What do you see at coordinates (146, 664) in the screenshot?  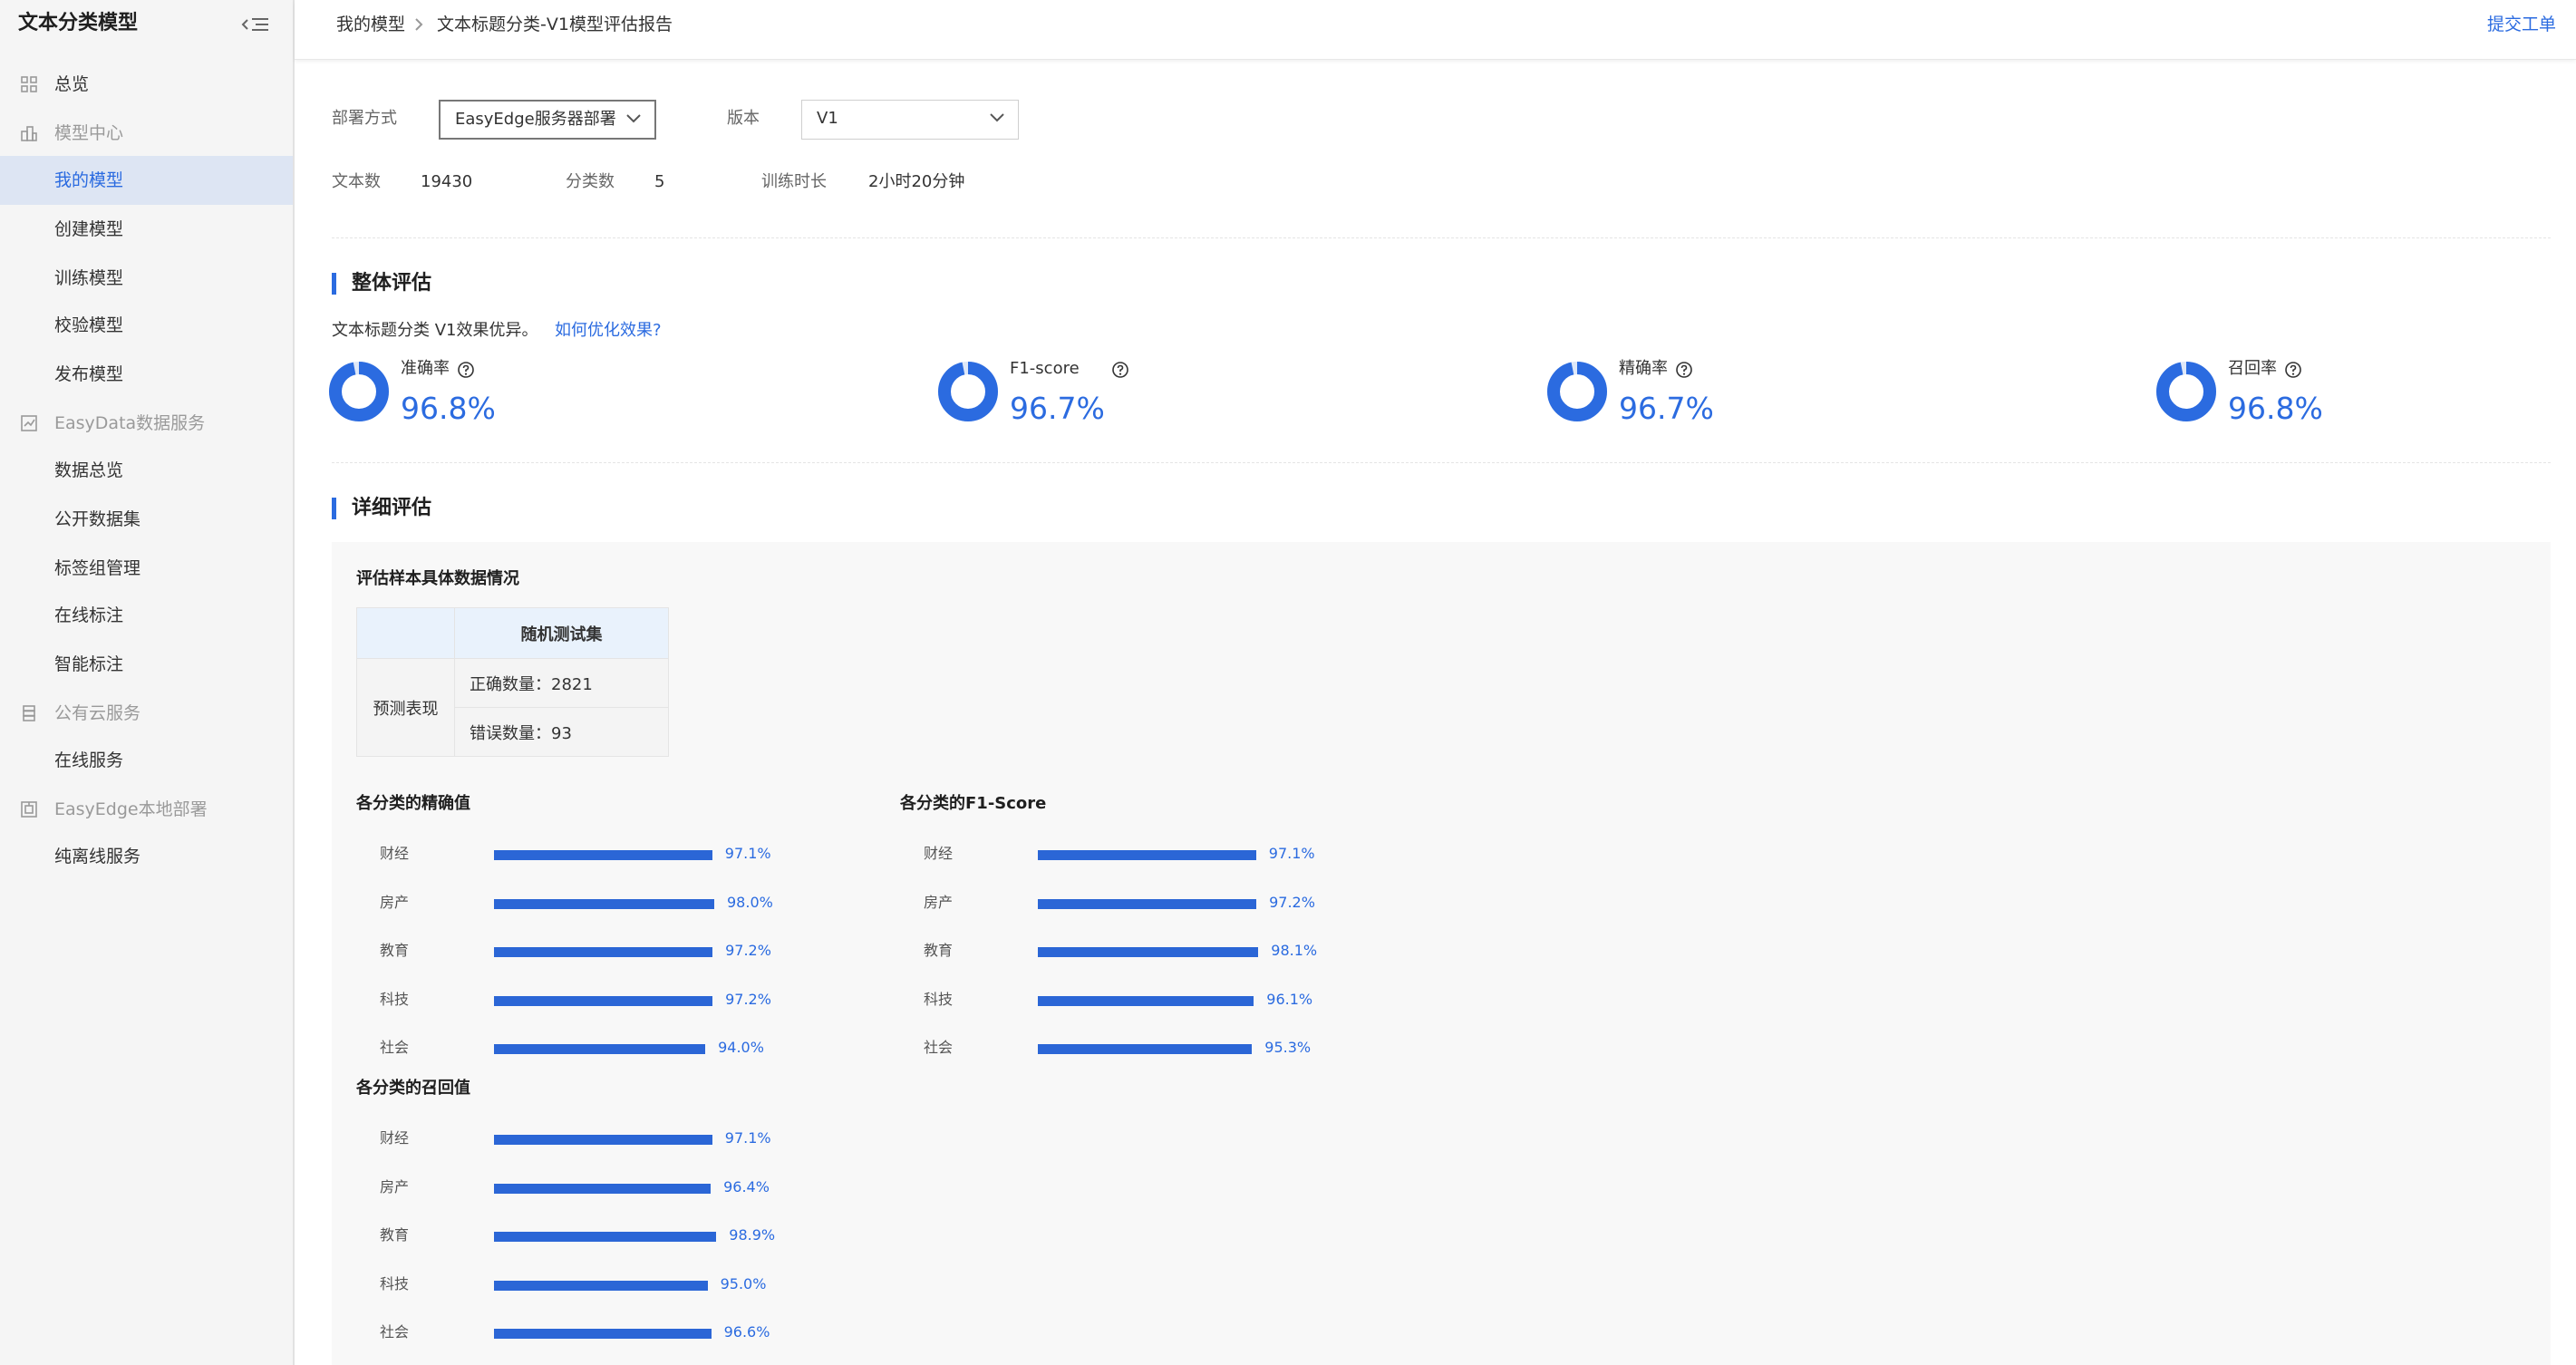 I see `sidebar-item-12: 智能标注` at bounding box center [146, 664].